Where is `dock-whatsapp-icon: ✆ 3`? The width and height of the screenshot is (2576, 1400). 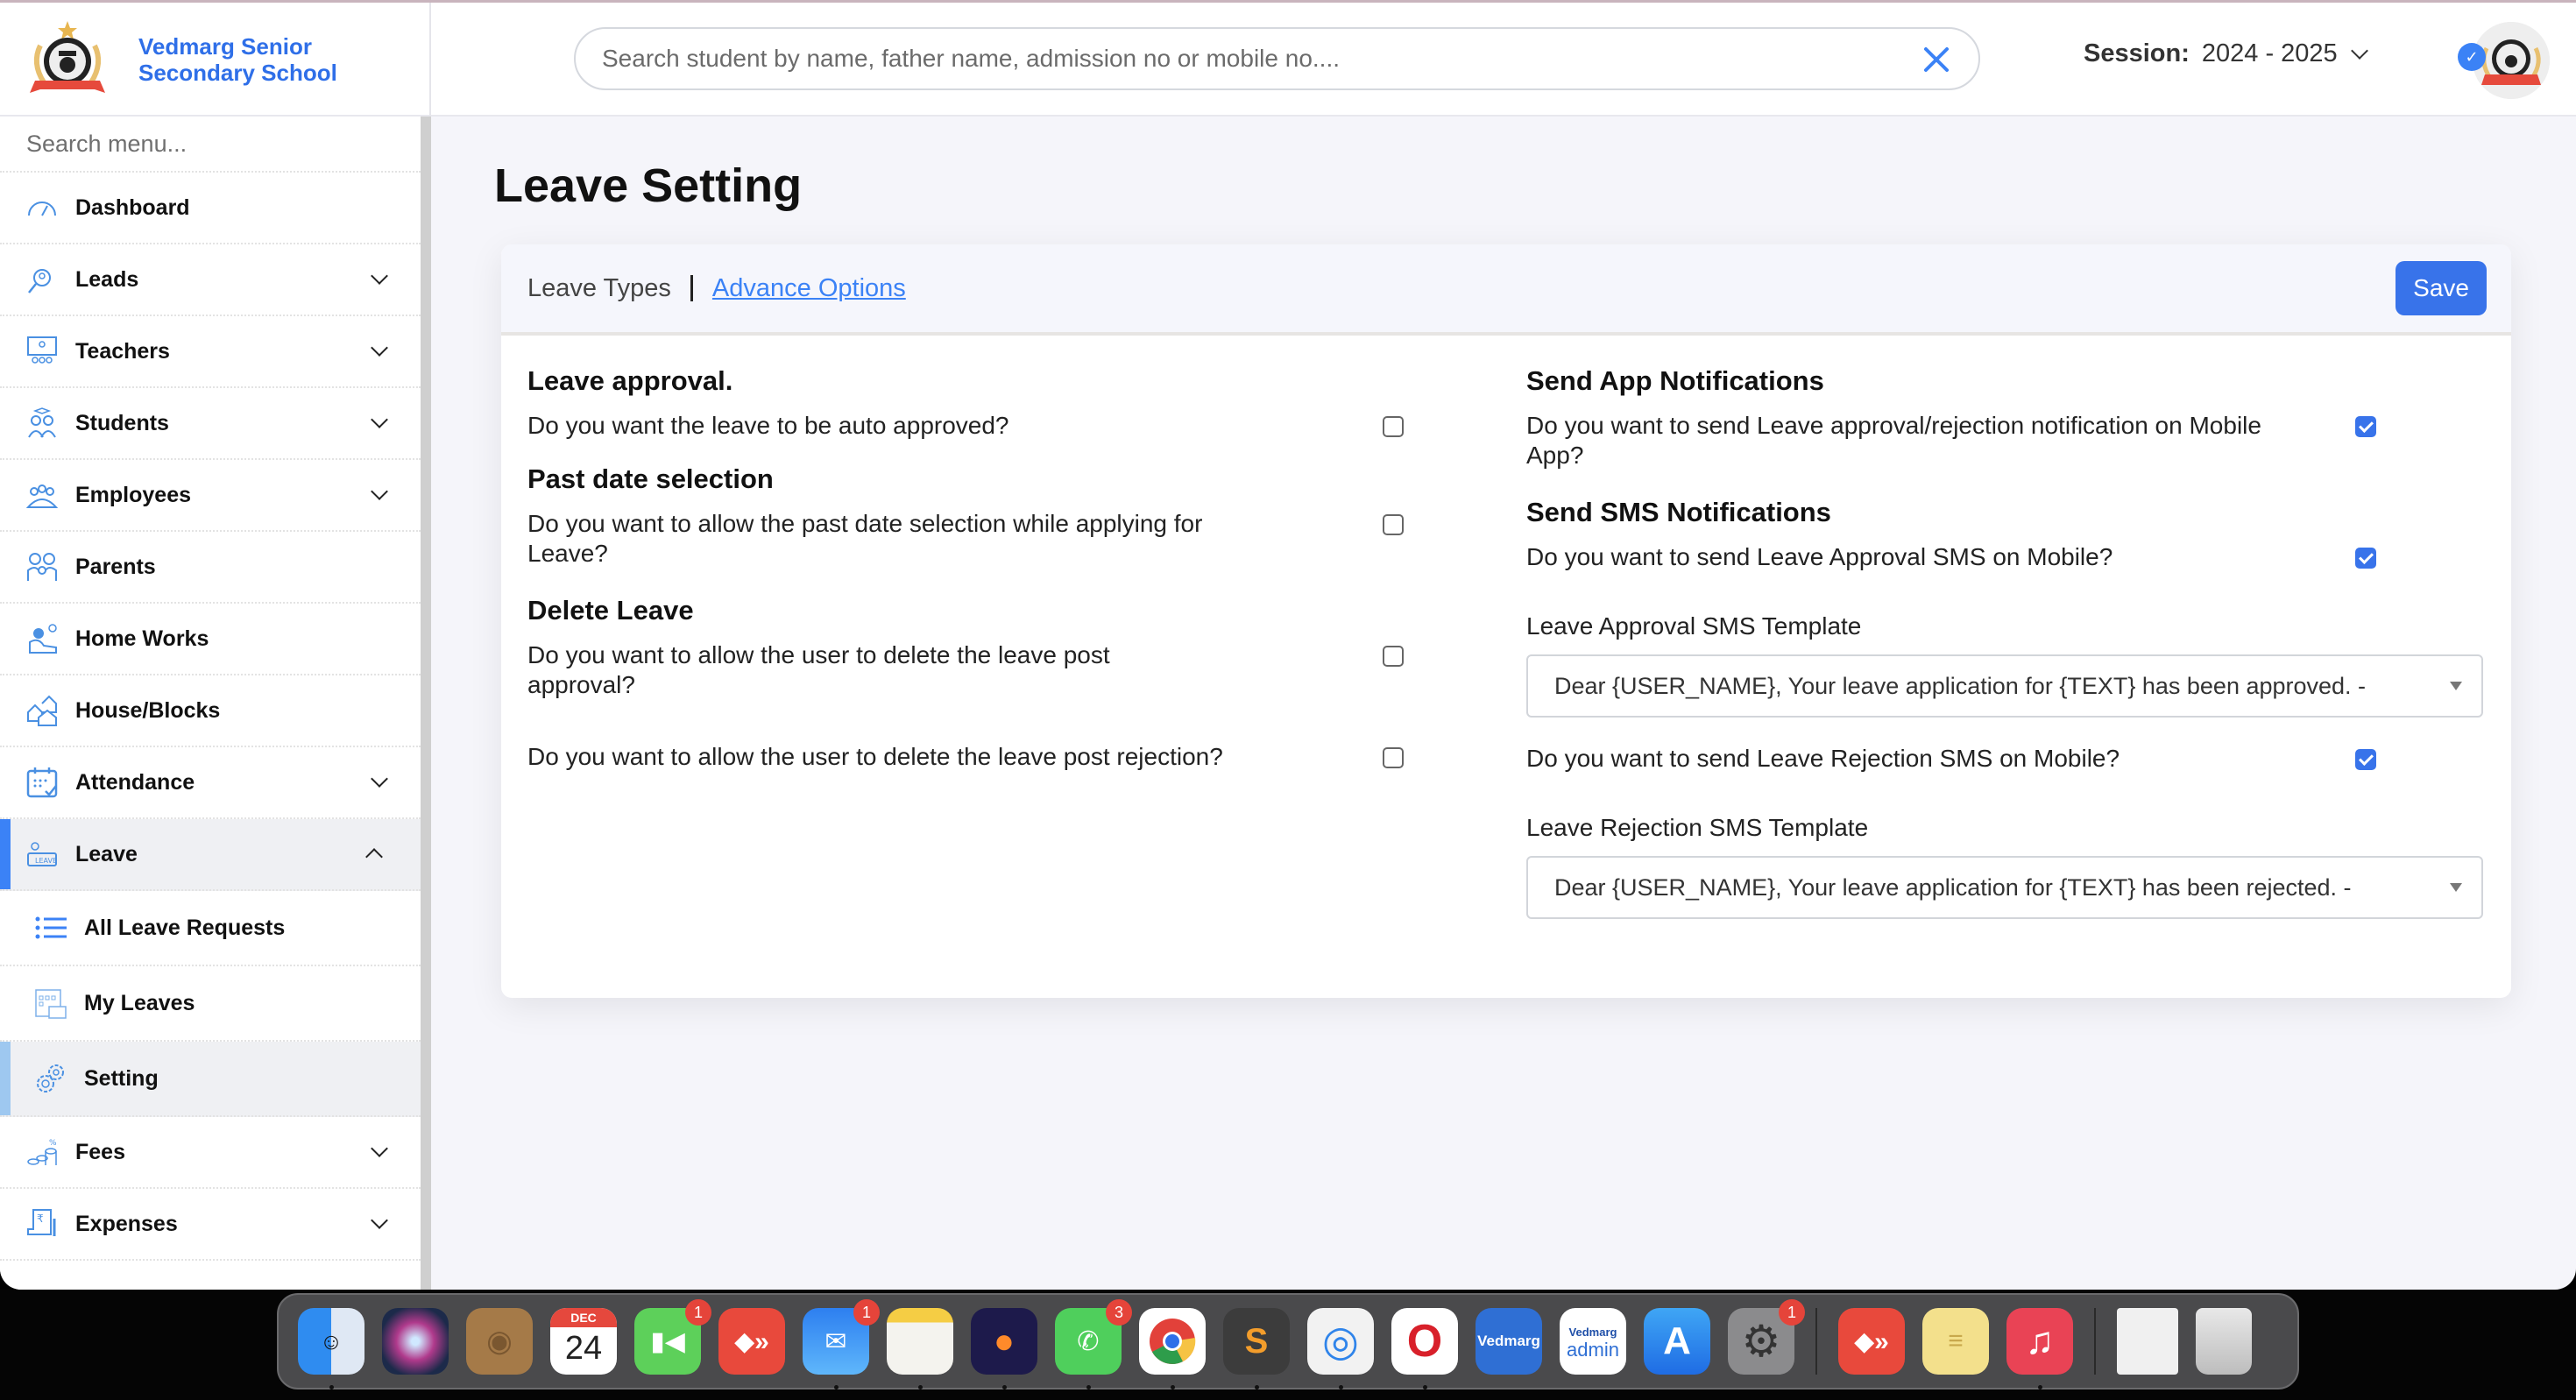
dock-whatsapp-icon: ✆ 3 is located at coordinates (1093, 1344).